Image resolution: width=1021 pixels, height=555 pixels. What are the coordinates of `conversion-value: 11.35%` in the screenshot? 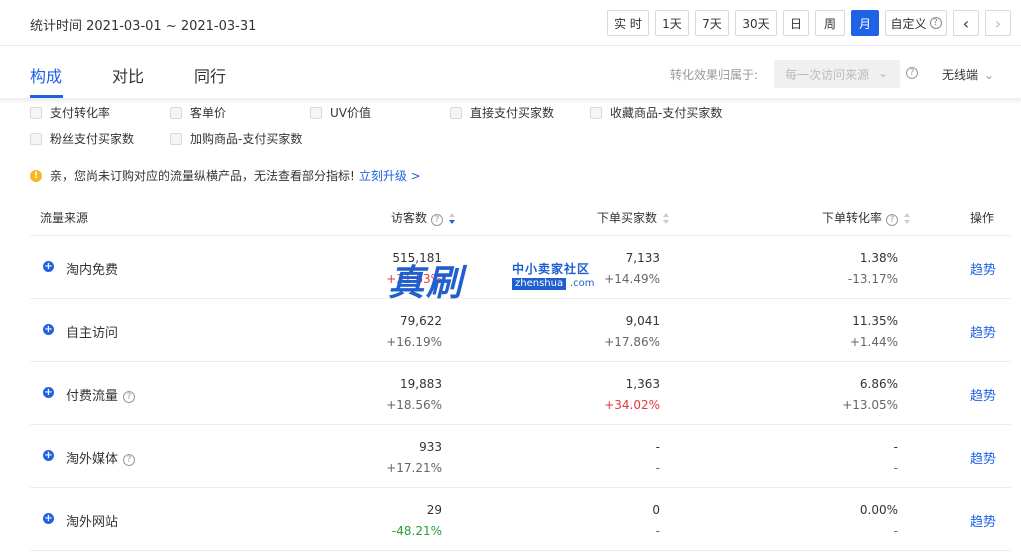 It's located at (875, 321).